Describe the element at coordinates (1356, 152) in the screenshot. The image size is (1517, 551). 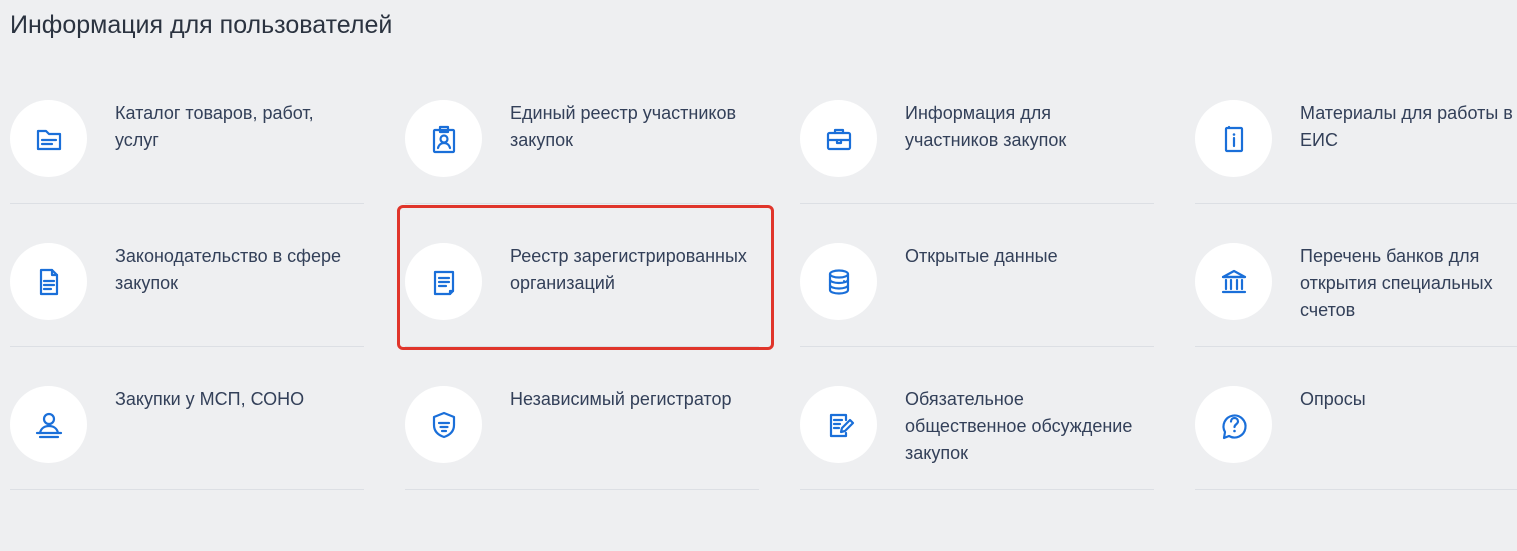
I see `tile-eis-materials: Материалы для работы в ЕИС` at that location.